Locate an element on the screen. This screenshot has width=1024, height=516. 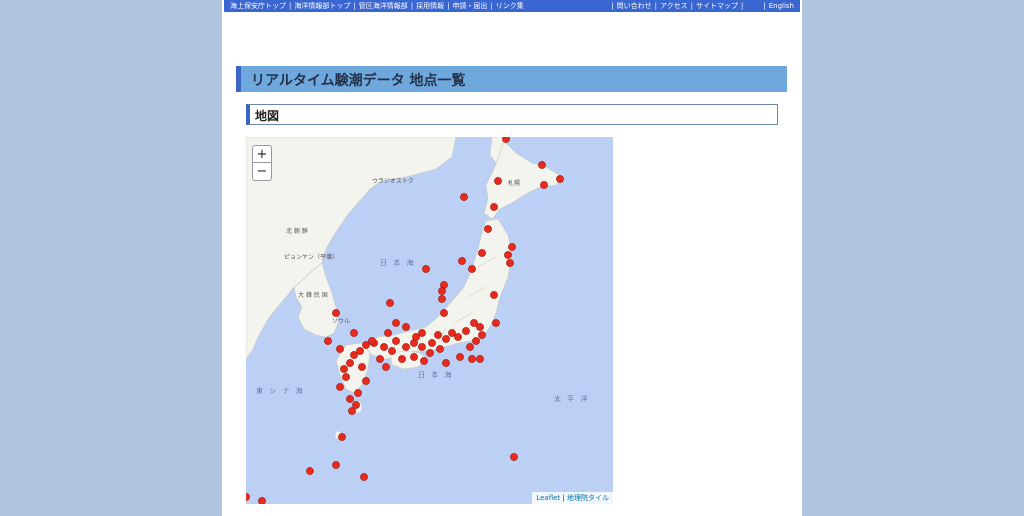
zoom-in-button: + is located at coordinates (262, 154).